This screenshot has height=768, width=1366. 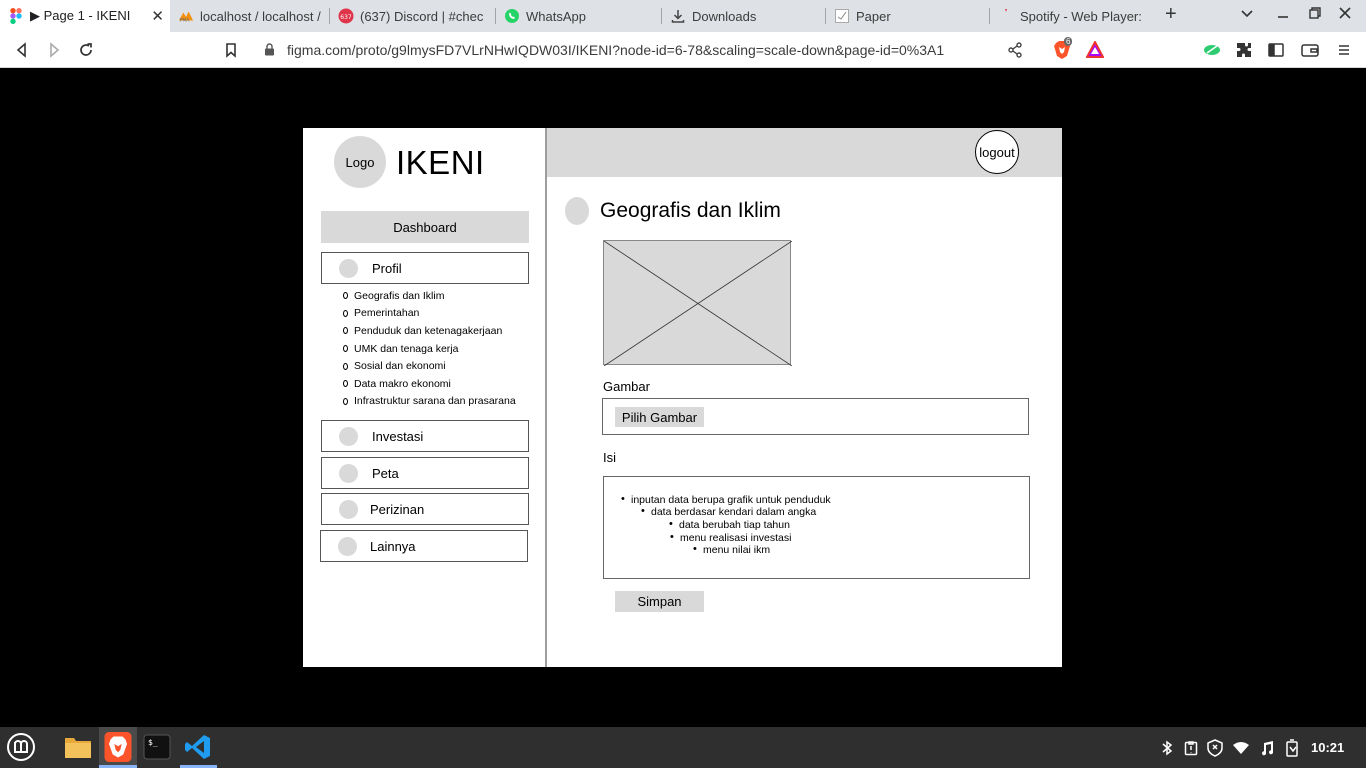 I want to click on image-field-label: Gambar, so click(x=626, y=386).